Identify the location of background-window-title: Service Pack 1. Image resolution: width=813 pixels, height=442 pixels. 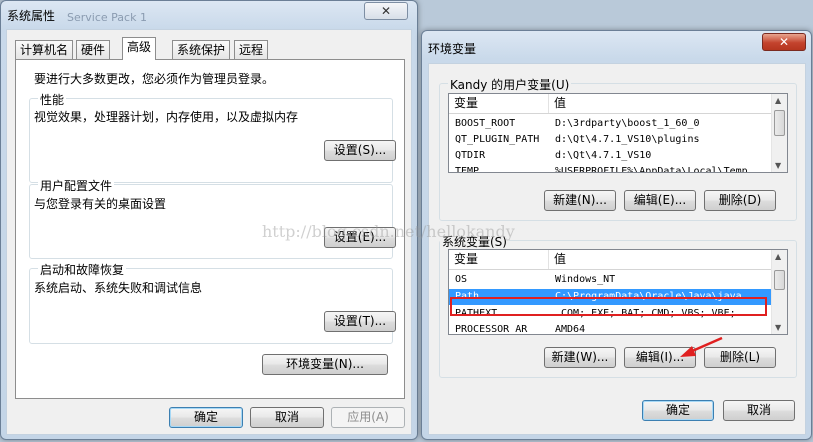
(107, 17).